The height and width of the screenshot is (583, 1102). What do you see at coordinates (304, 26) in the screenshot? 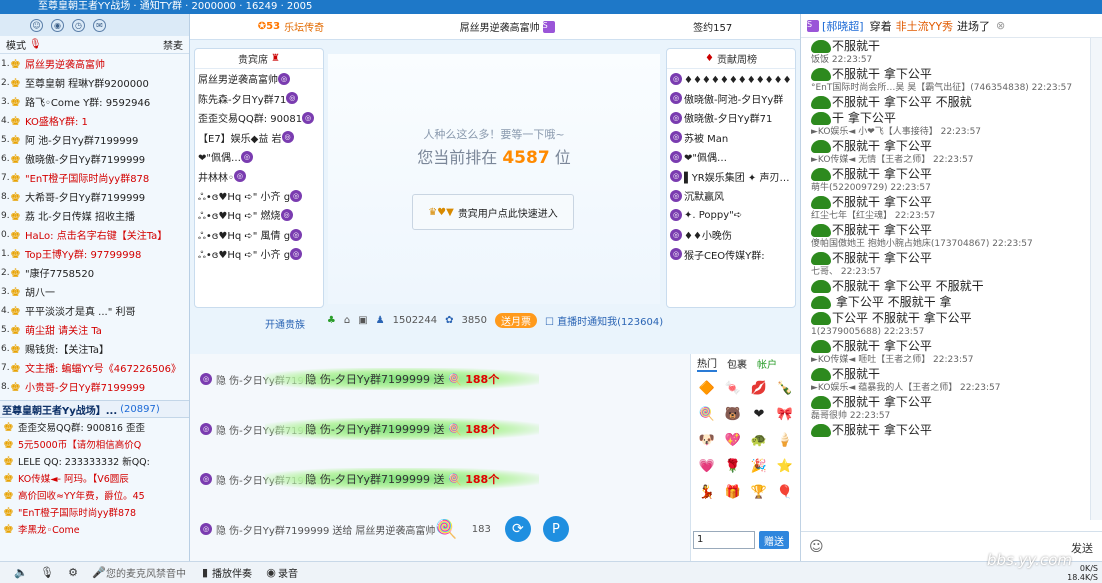
I see `forum-name: 乐坛传奇` at bounding box center [304, 26].